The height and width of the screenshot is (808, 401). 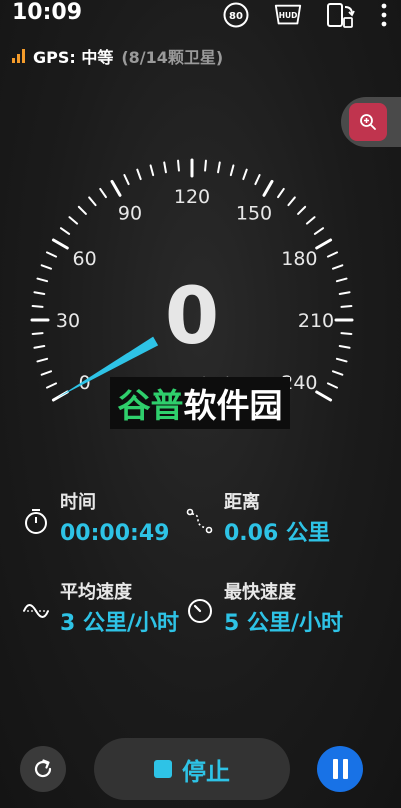 What do you see at coordinates (335, 769) in the screenshot?
I see `pause-icon` at bounding box center [335, 769].